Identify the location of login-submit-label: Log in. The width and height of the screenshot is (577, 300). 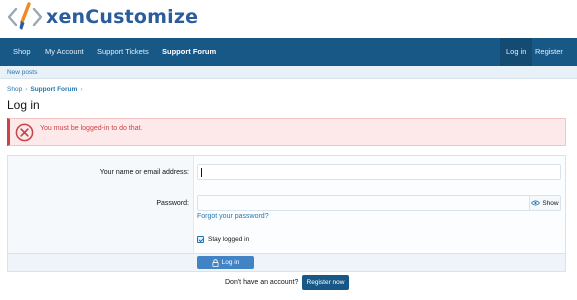
(230, 262).